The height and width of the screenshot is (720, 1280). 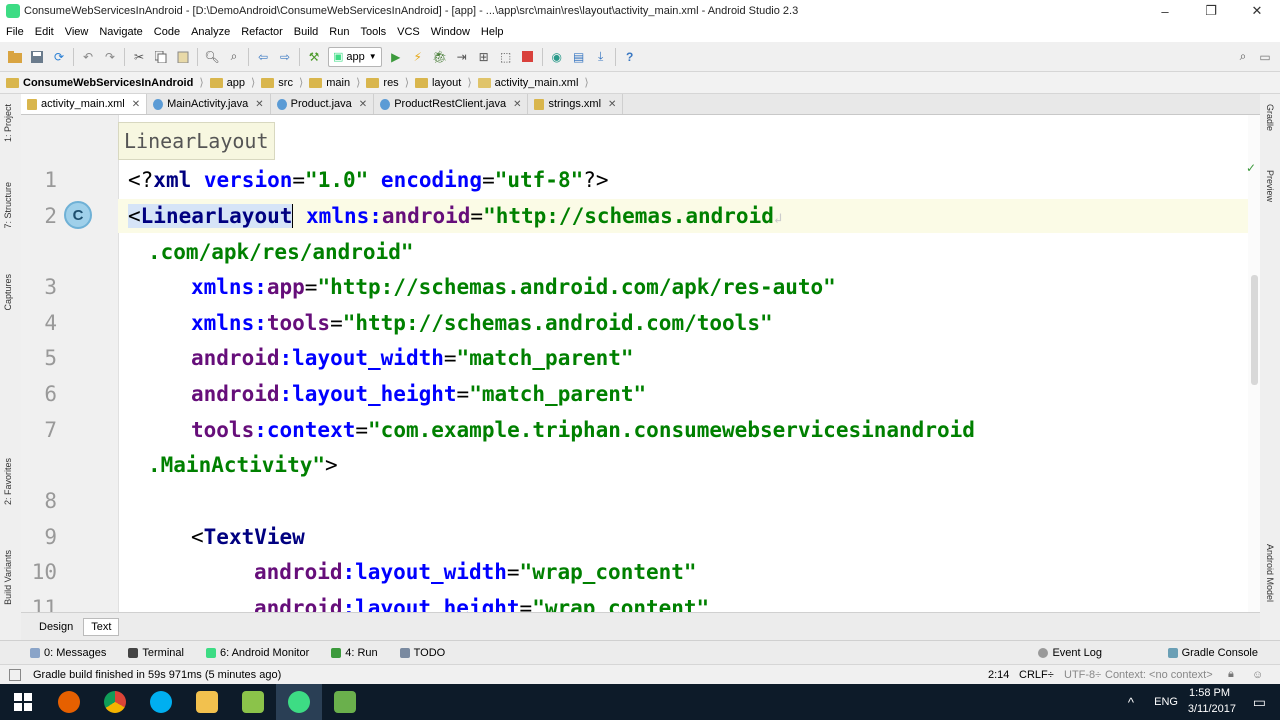 What do you see at coordinates (451, 104) in the screenshot?
I see `tab-productrestclient-java: ProductRestClient.java ✕` at bounding box center [451, 104].